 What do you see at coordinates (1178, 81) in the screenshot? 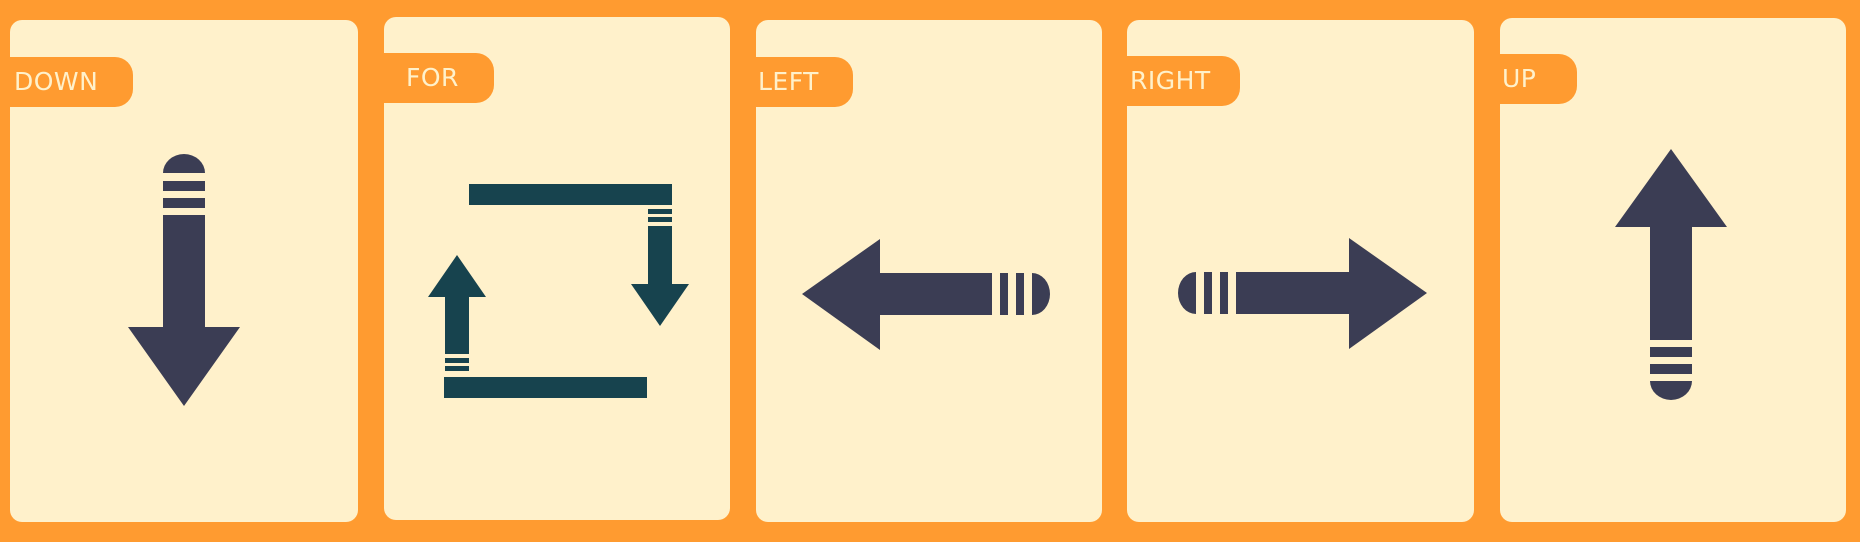
I see `card-right-label: RIGHT` at bounding box center [1178, 81].